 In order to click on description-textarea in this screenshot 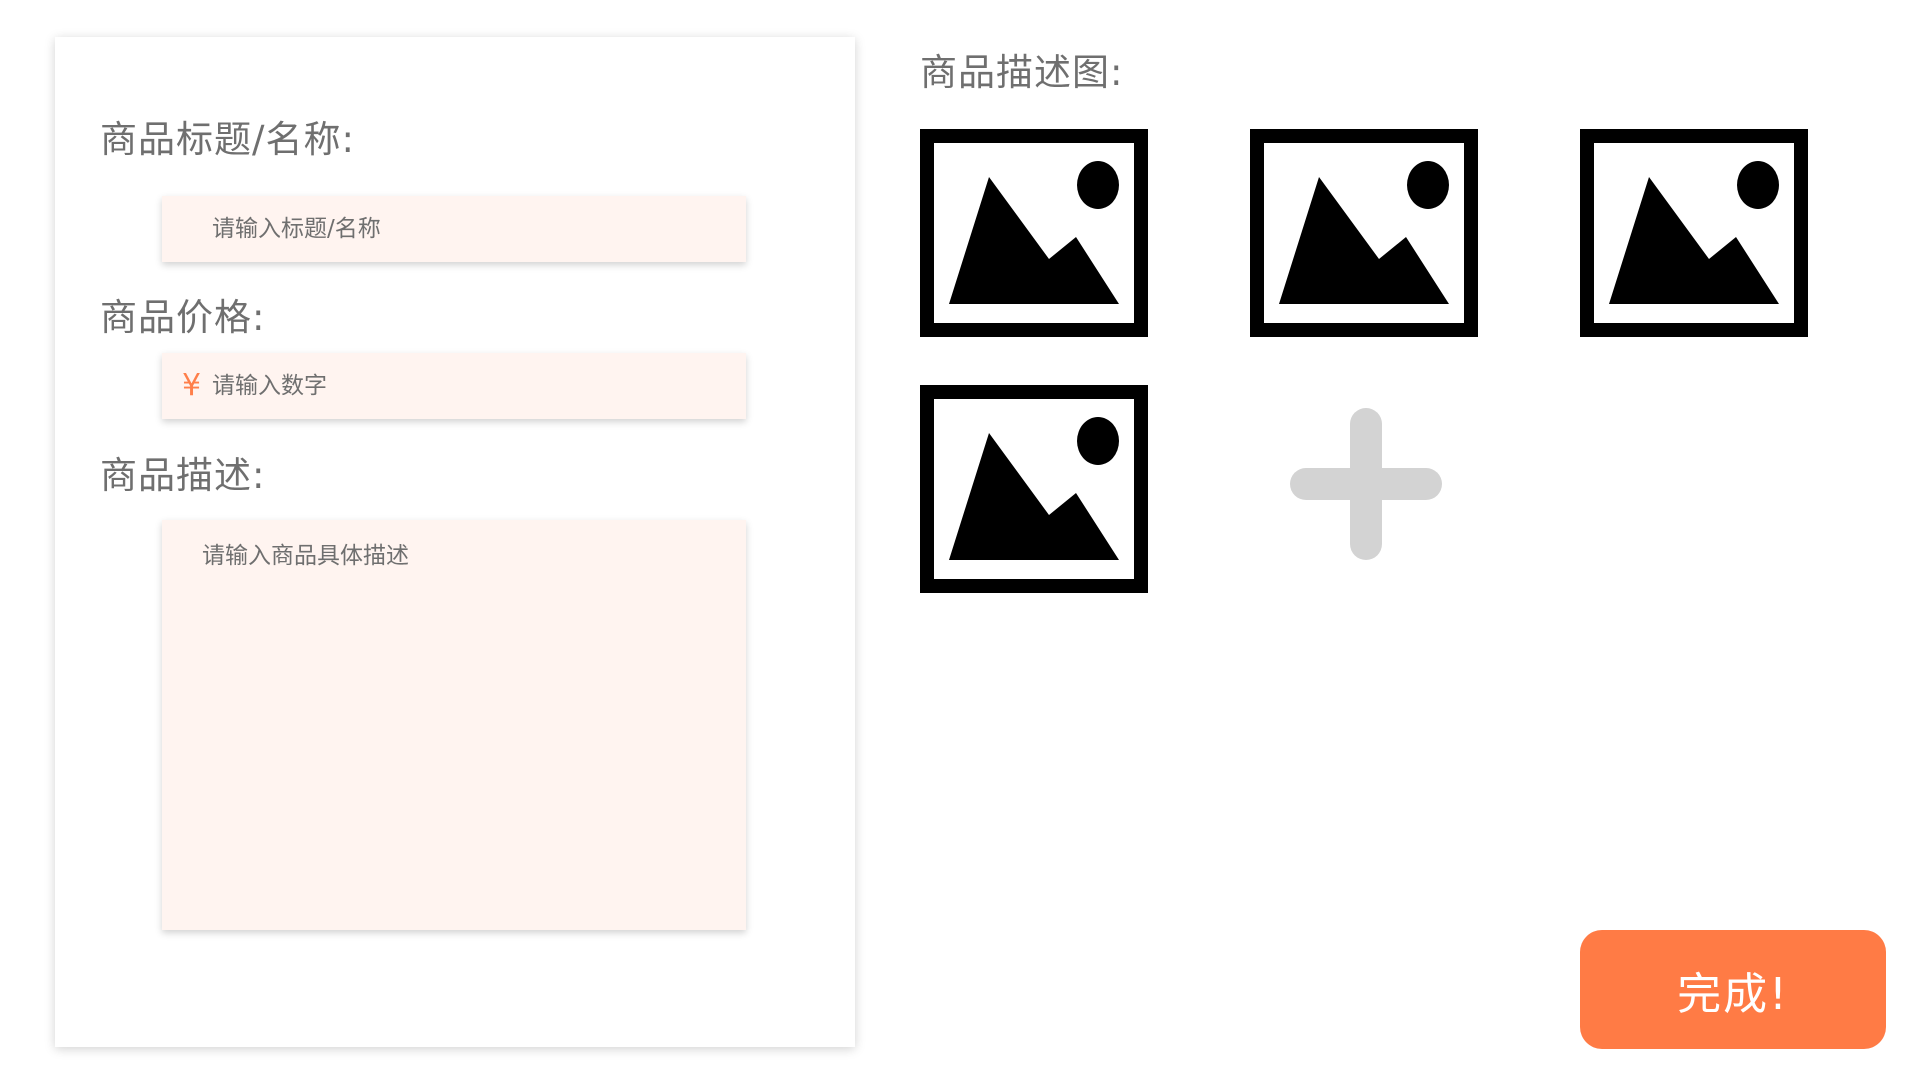, I will do `click(454, 725)`.